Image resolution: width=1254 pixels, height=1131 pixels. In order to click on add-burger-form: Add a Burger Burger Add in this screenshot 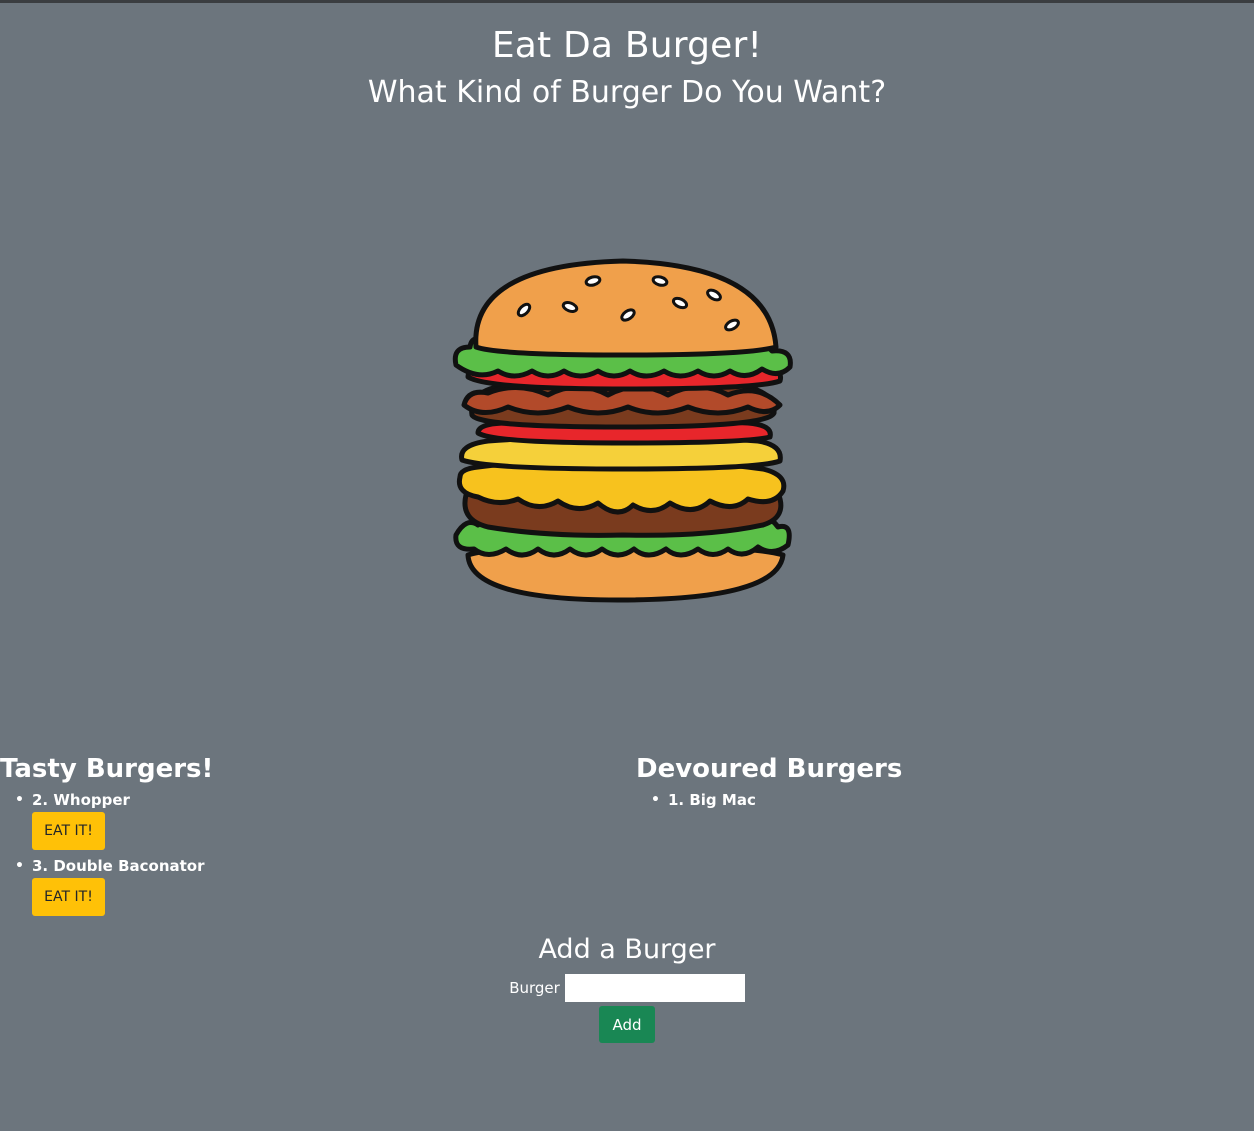, I will do `click(627, 987)`.